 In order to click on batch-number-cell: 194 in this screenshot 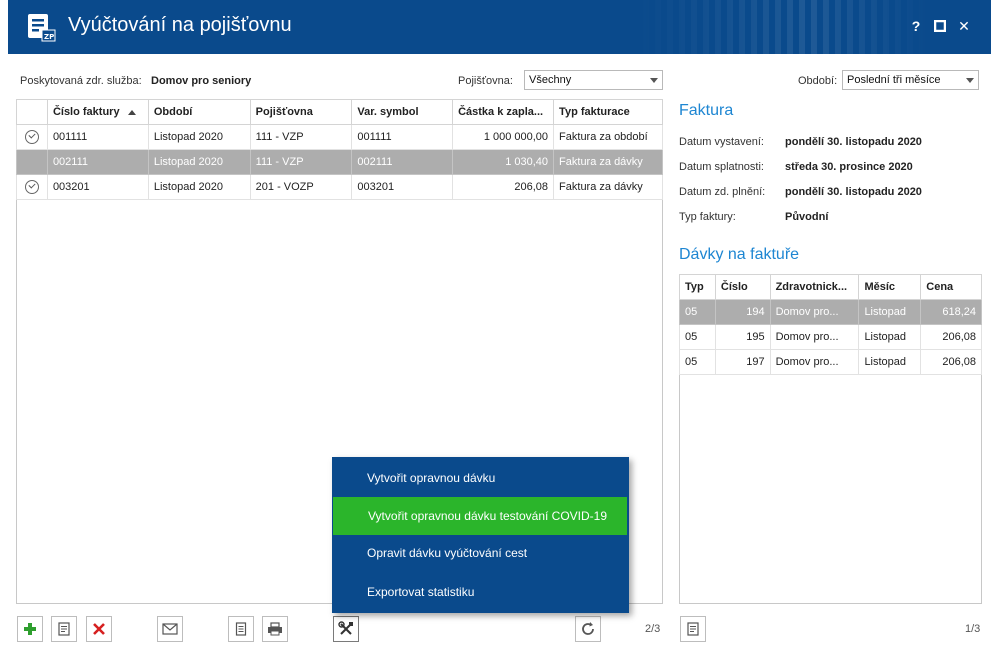, I will do `click(742, 312)`.